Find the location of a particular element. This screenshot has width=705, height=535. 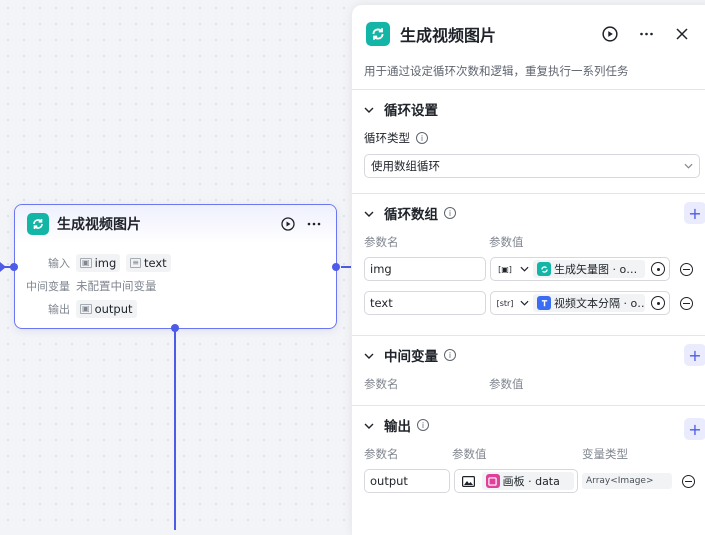

node-input-tag: ▣ img is located at coordinates (98, 262).